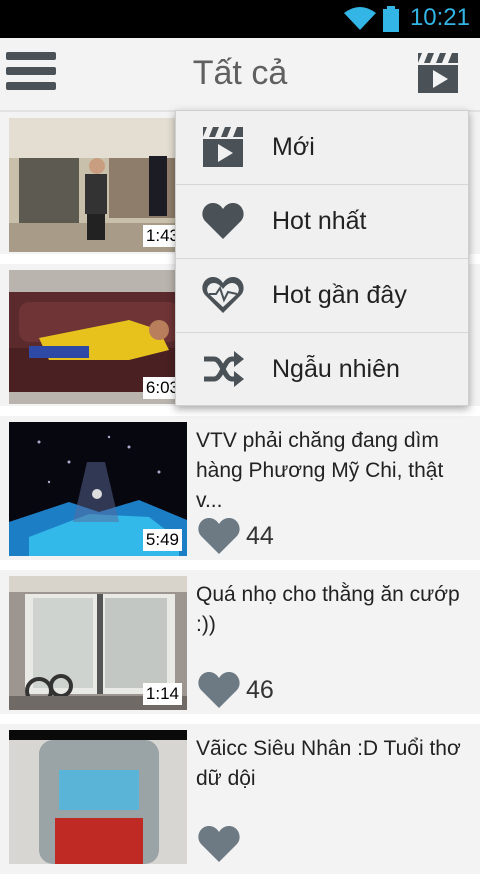 This screenshot has height=884, width=480. I want to click on like-count: 44, so click(260, 535).